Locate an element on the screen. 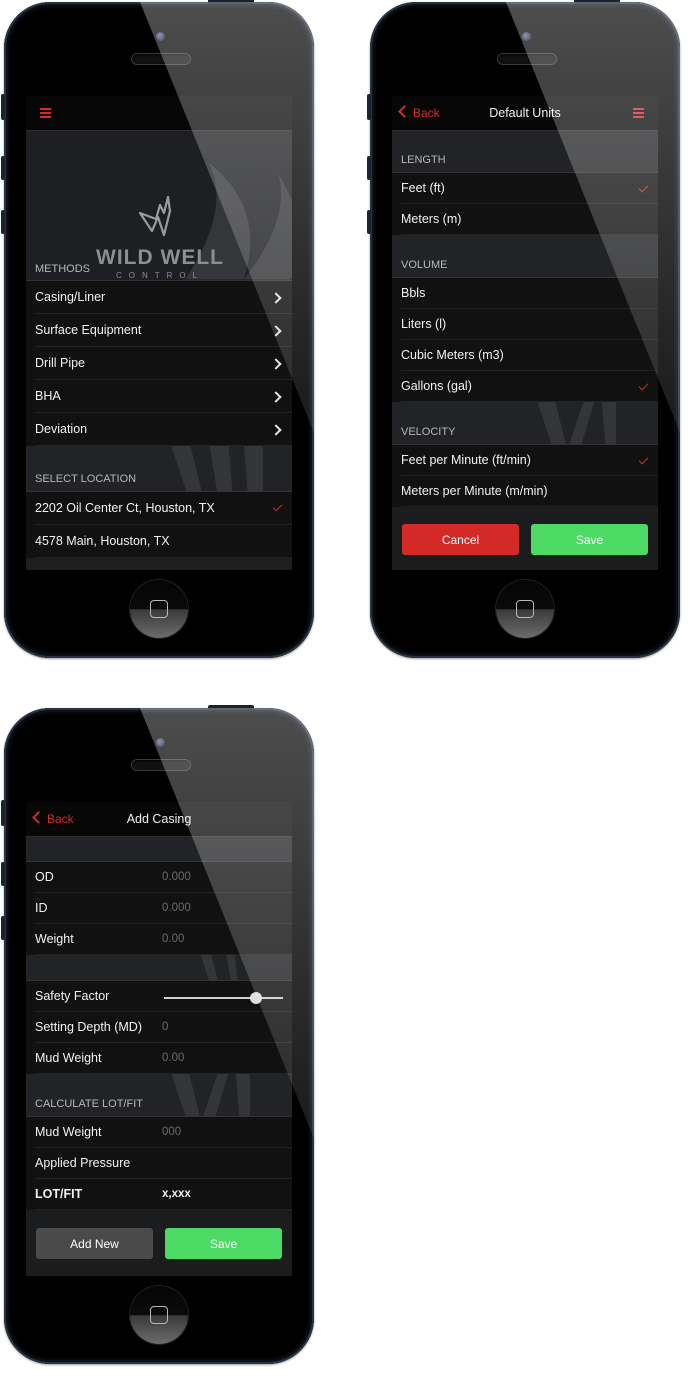 This screenshot has height=1377, width=694. field-mud-weight: Mud Weight 0.00 is located at coordinates (159, 1058).